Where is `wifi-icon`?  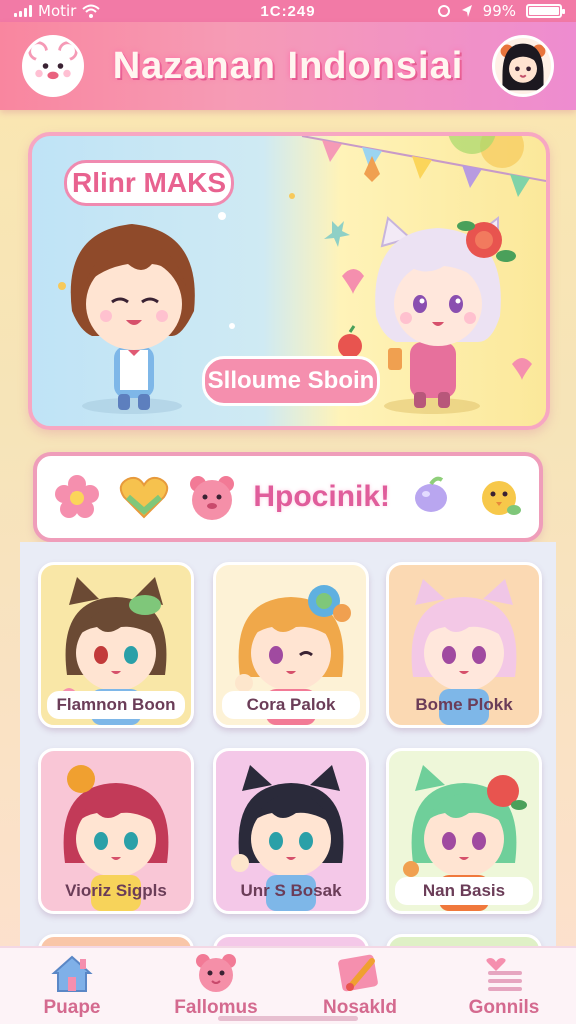
wifi-icon is located at coordinates (91, 11).